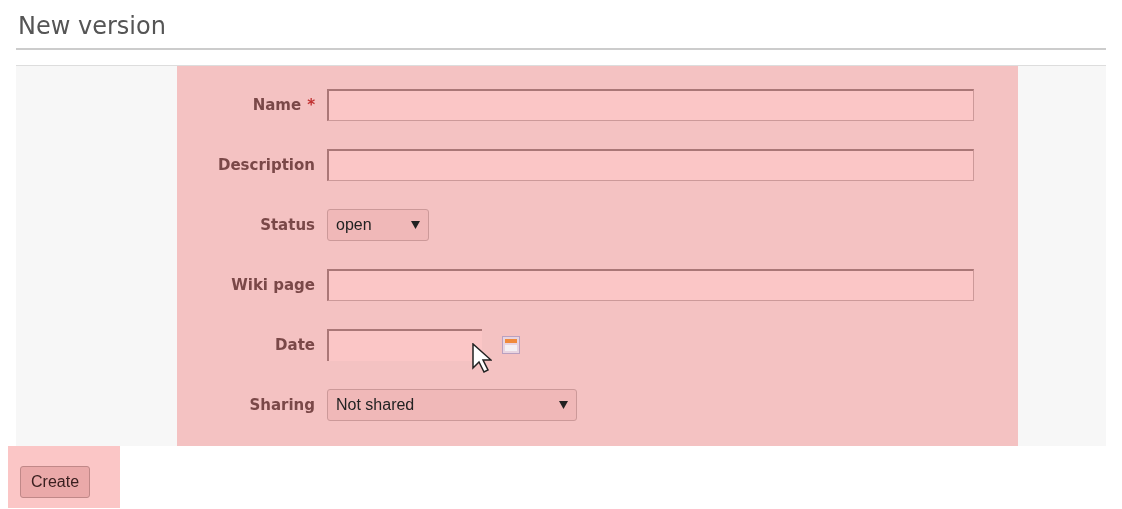  Describe the element at coordinates (295, 345) in the screenshot. I see `field-label: Date` at that location.